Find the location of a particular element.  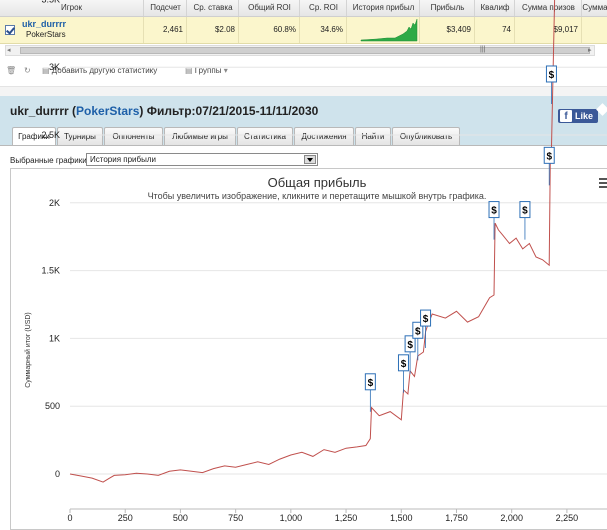

x-tick-label: 2,000 is located at coordinates (511, 517).